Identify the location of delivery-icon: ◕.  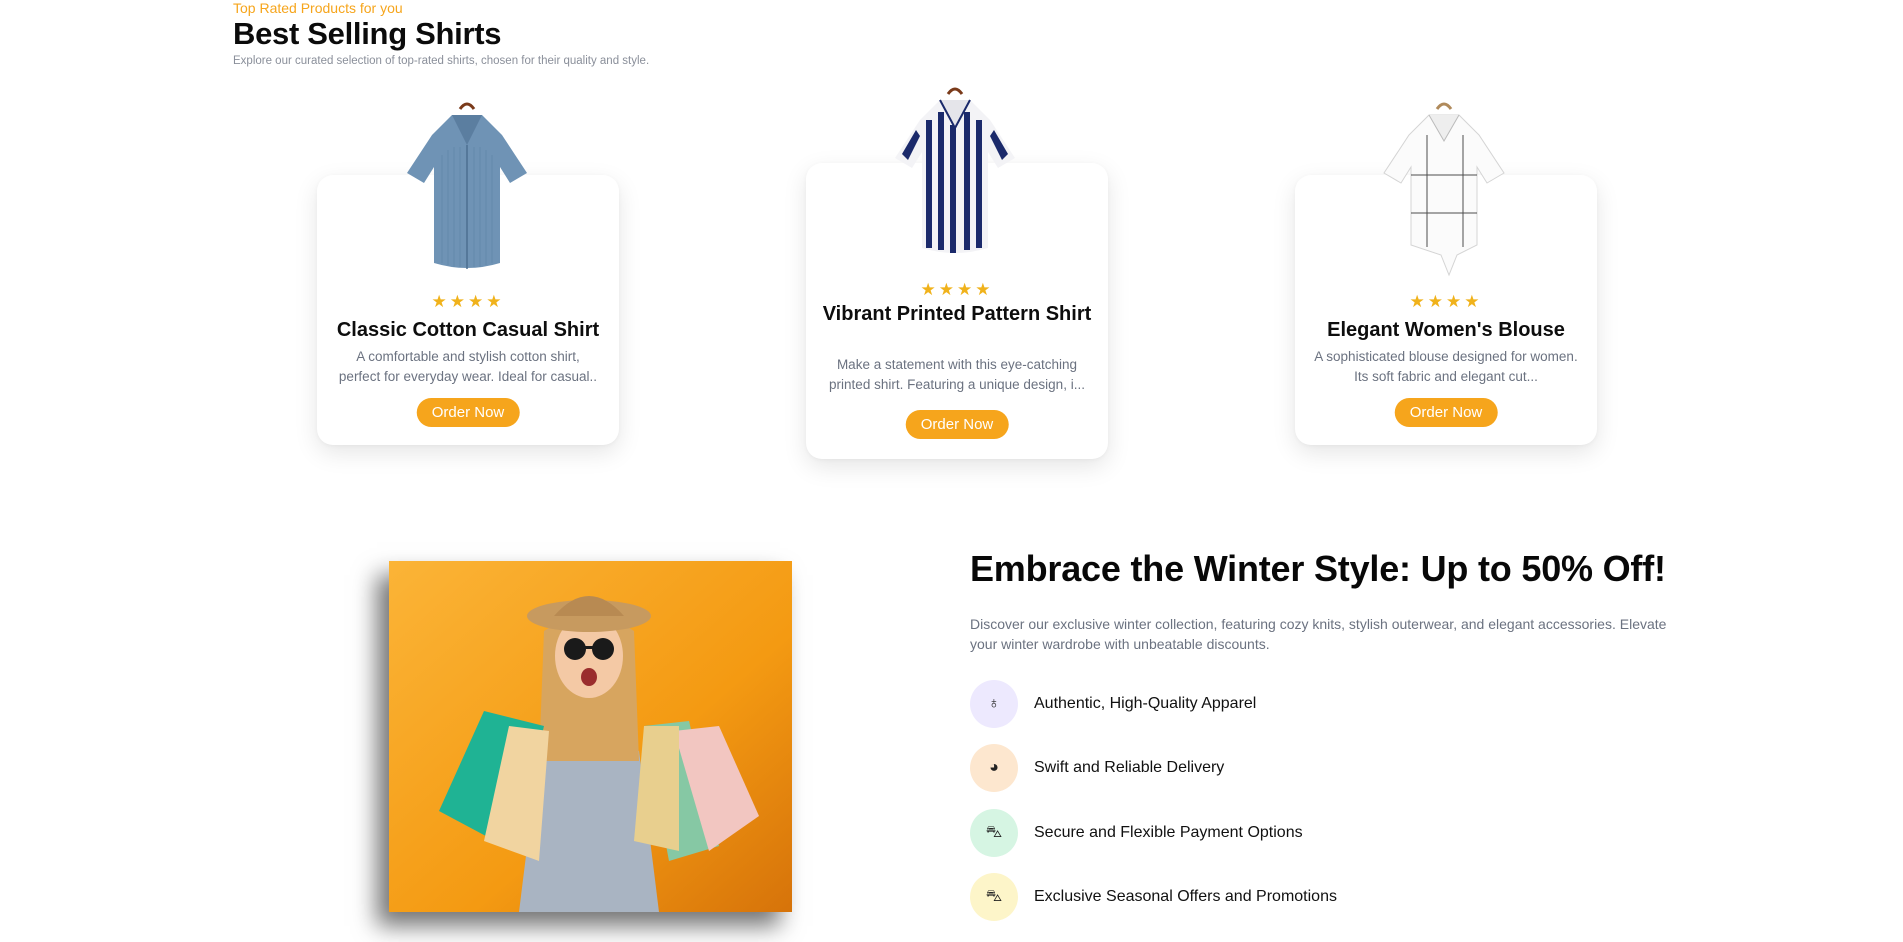
(994, 768).